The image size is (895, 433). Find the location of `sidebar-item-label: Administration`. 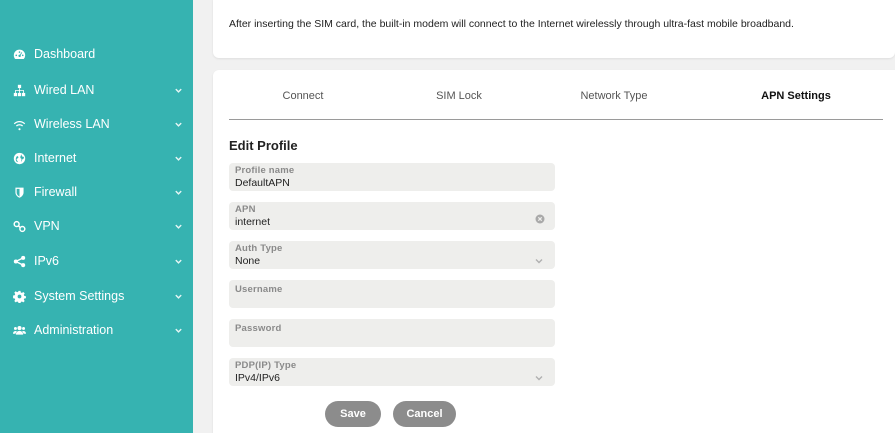

sidebar-item-label: Administration is located at coordinates (74, 330).